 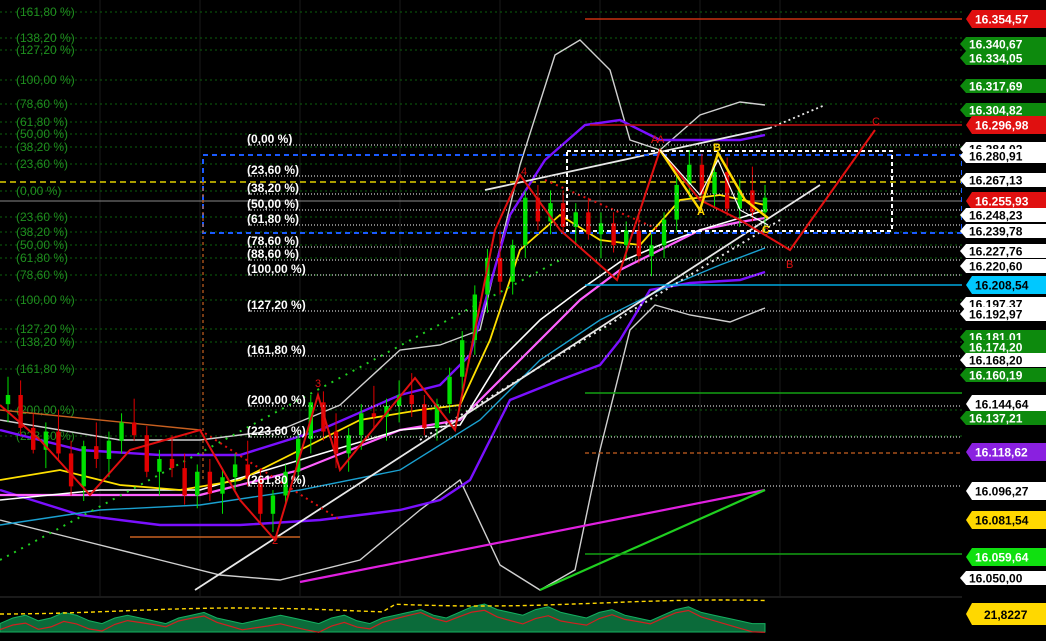 What do you see at coordinates (876, 122) in the screenshot?
I see `wave-label-impulse: C` at bounding box center [876, 122].